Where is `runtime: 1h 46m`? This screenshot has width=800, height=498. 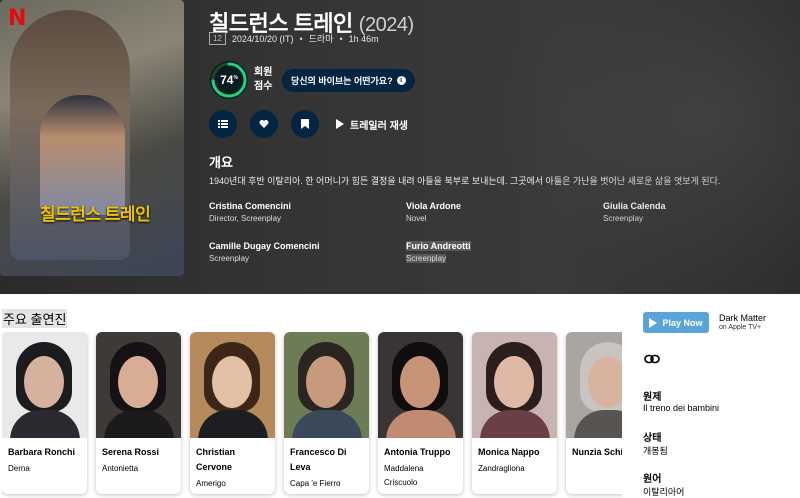
runtime: 1h 46m is located at coordinates (363, 38).